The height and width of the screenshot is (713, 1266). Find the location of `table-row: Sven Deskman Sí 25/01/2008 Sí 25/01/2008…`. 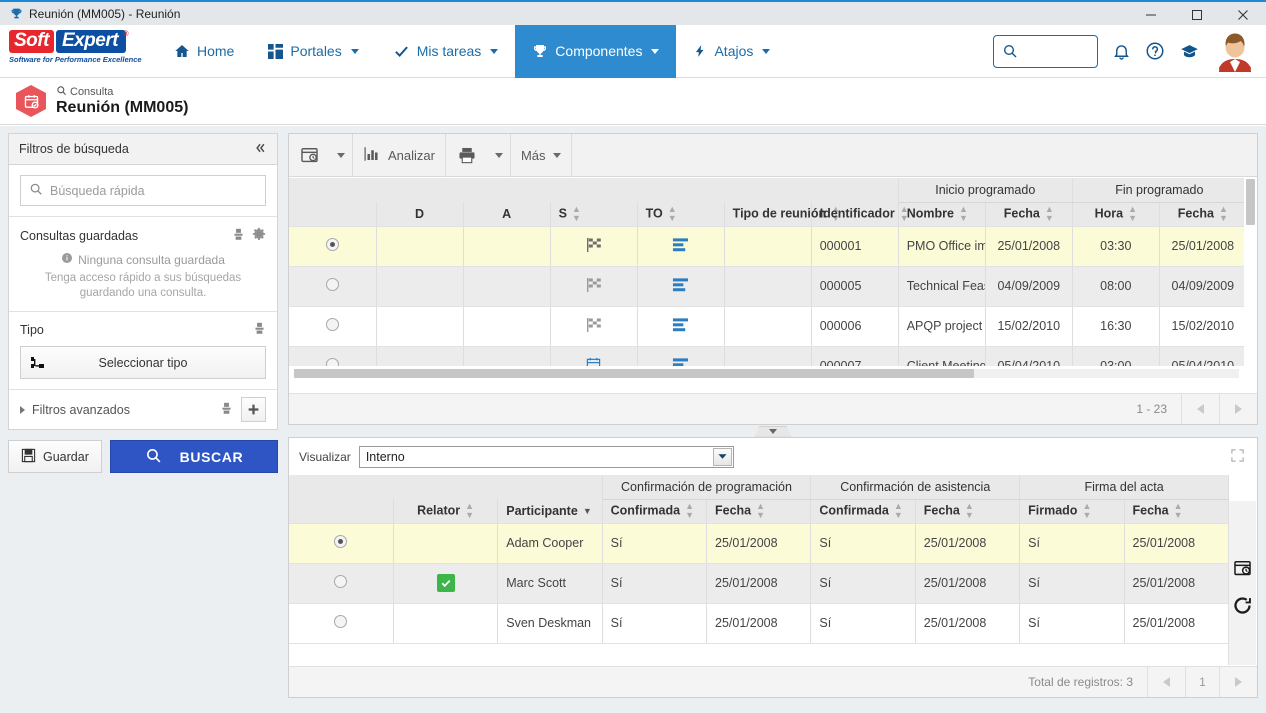

table-row: Sven Deskman Sí 25/01/2008 Sí 25/01/2008… is located at coordinates (759, 623).